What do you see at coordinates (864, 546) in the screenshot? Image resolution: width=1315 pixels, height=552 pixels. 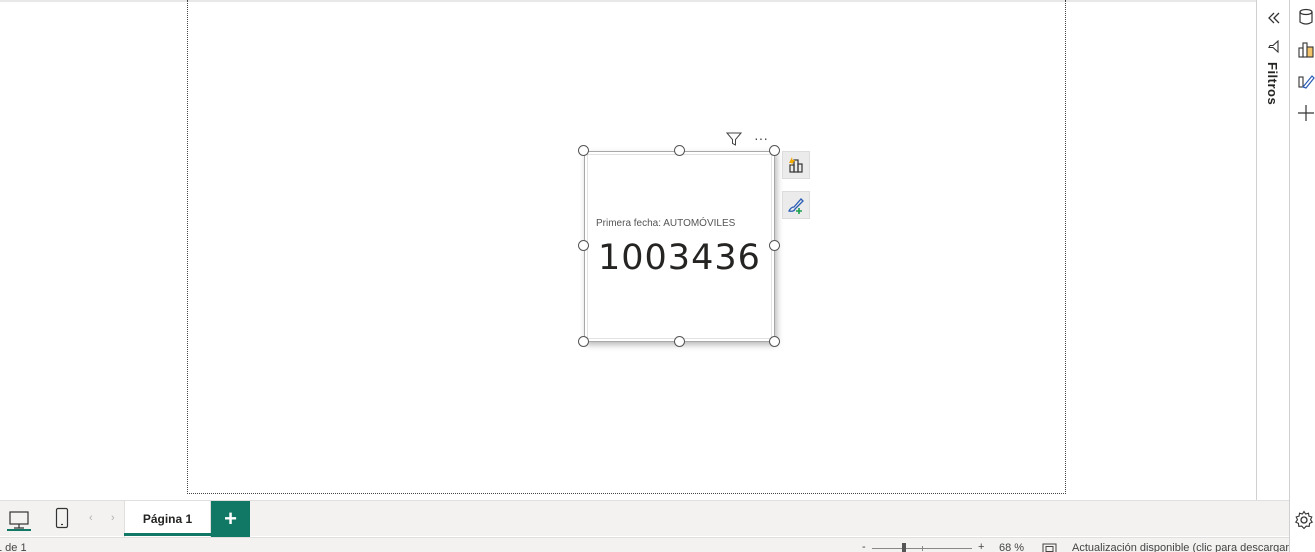 I see `zoom-out-button: -` at bounding box center [864, 546].